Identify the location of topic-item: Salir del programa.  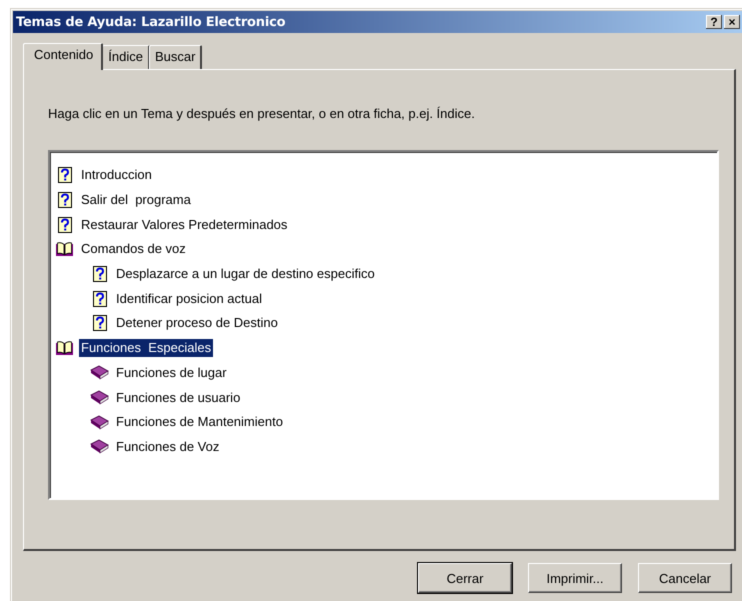
(136, 200).